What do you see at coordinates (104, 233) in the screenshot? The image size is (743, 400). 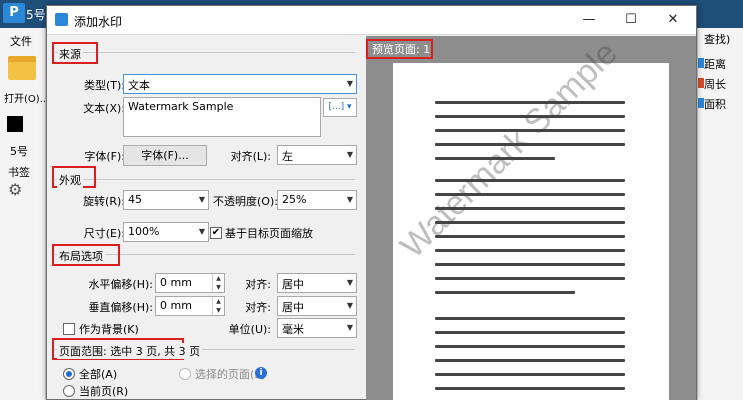 I see `size-label: 尺寸(E):` at bounding box center [104, 233].